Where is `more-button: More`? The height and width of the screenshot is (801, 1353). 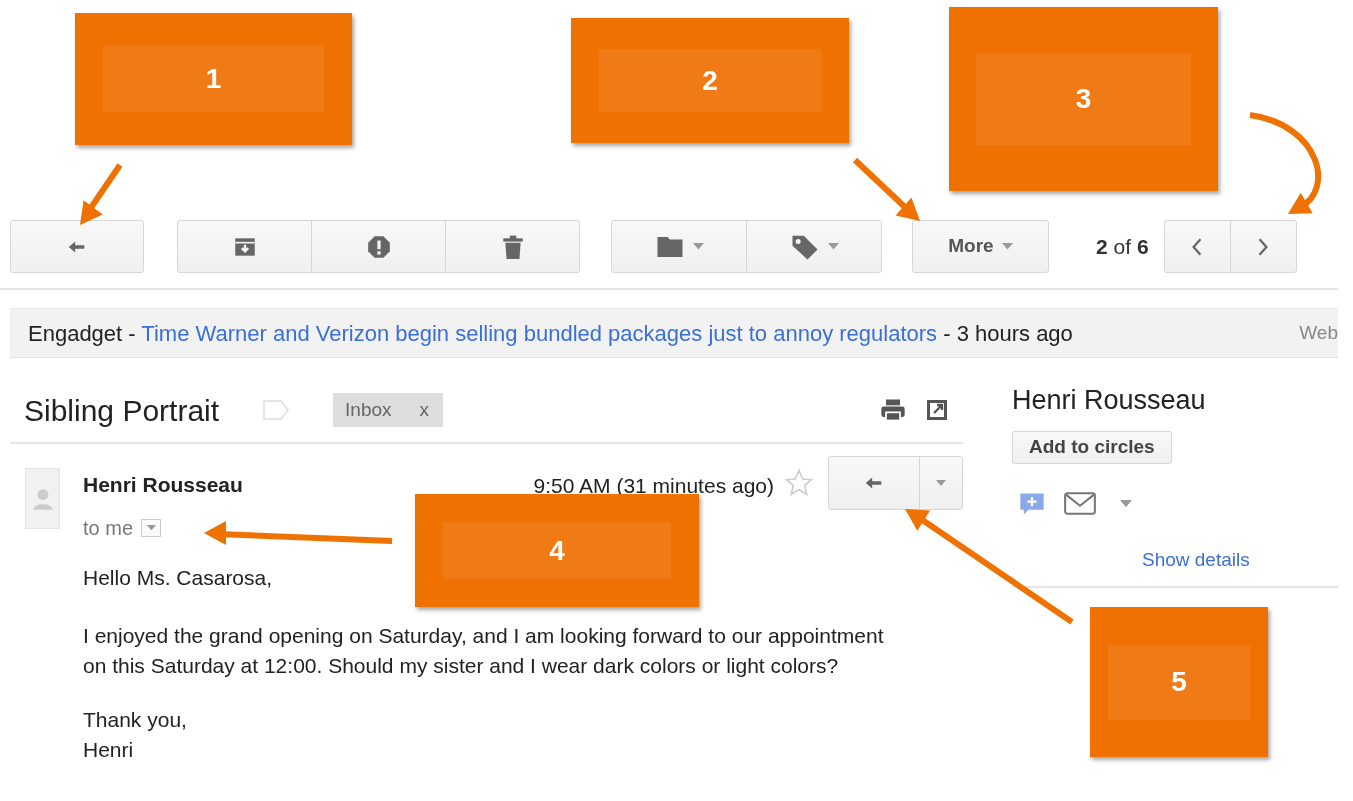
more-button: More is located at coordinates (980, 246).